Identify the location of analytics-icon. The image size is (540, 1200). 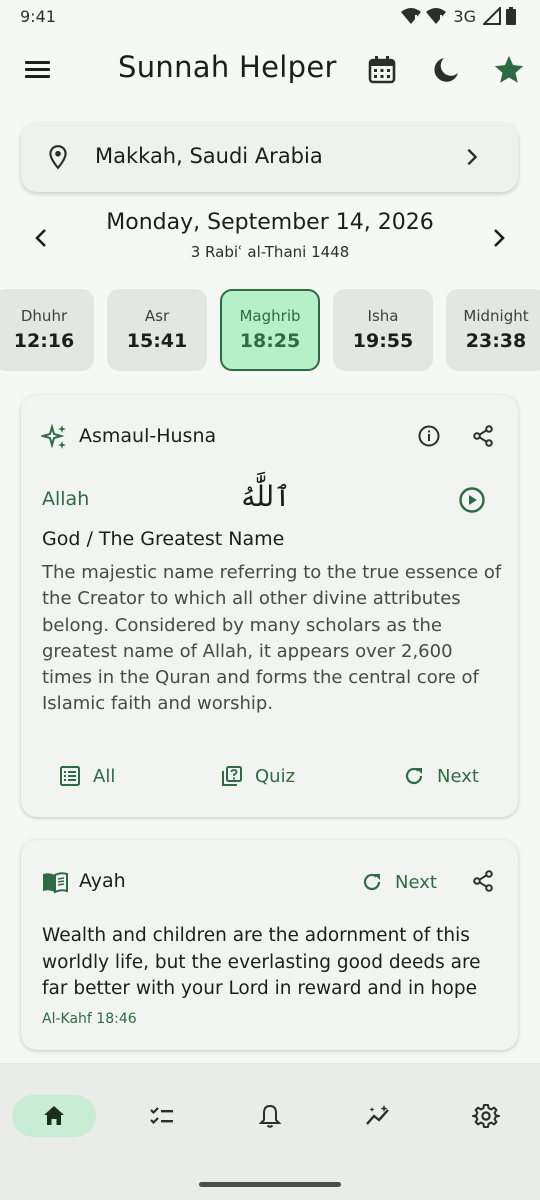
(377, 1115).